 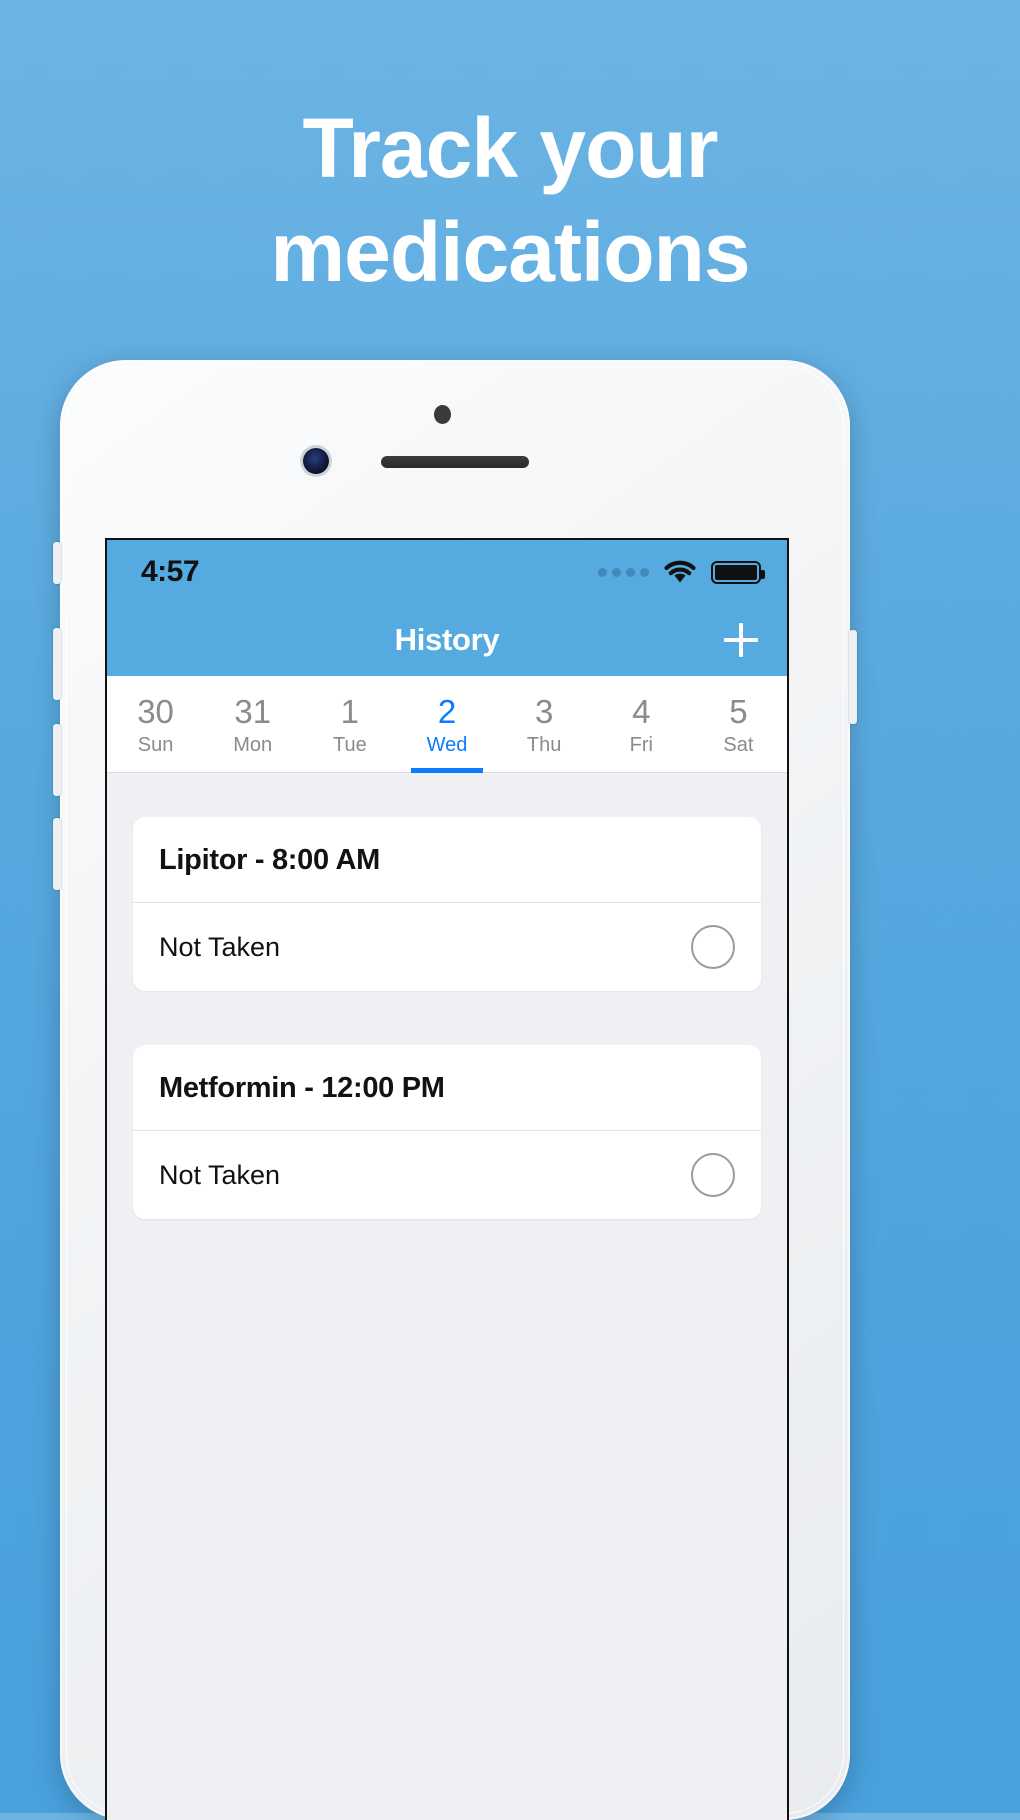 I want to click on date-cell-fri: 4 Fri, so click(x=641, y=724).